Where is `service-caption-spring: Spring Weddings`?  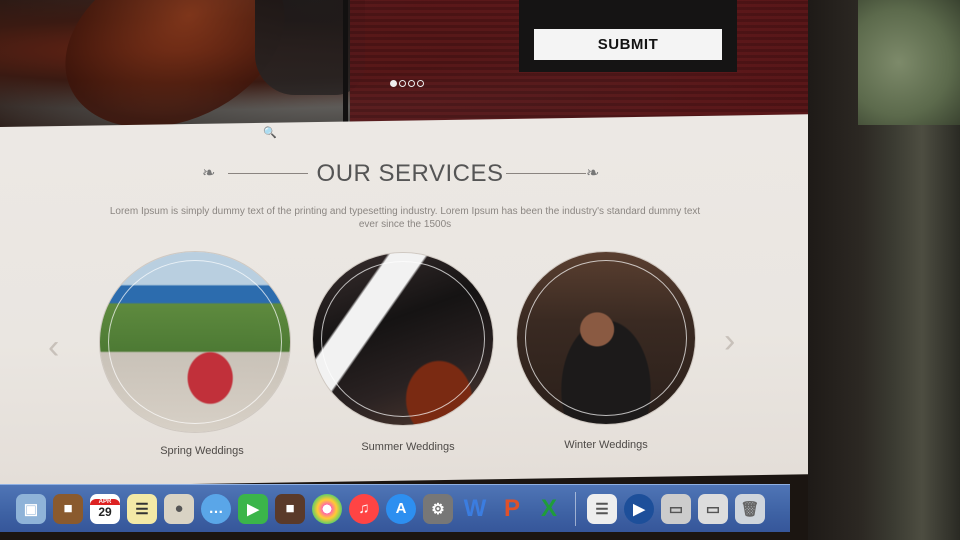 service-caption-spring: Spring Weddings is located at coordinates (202, 451).